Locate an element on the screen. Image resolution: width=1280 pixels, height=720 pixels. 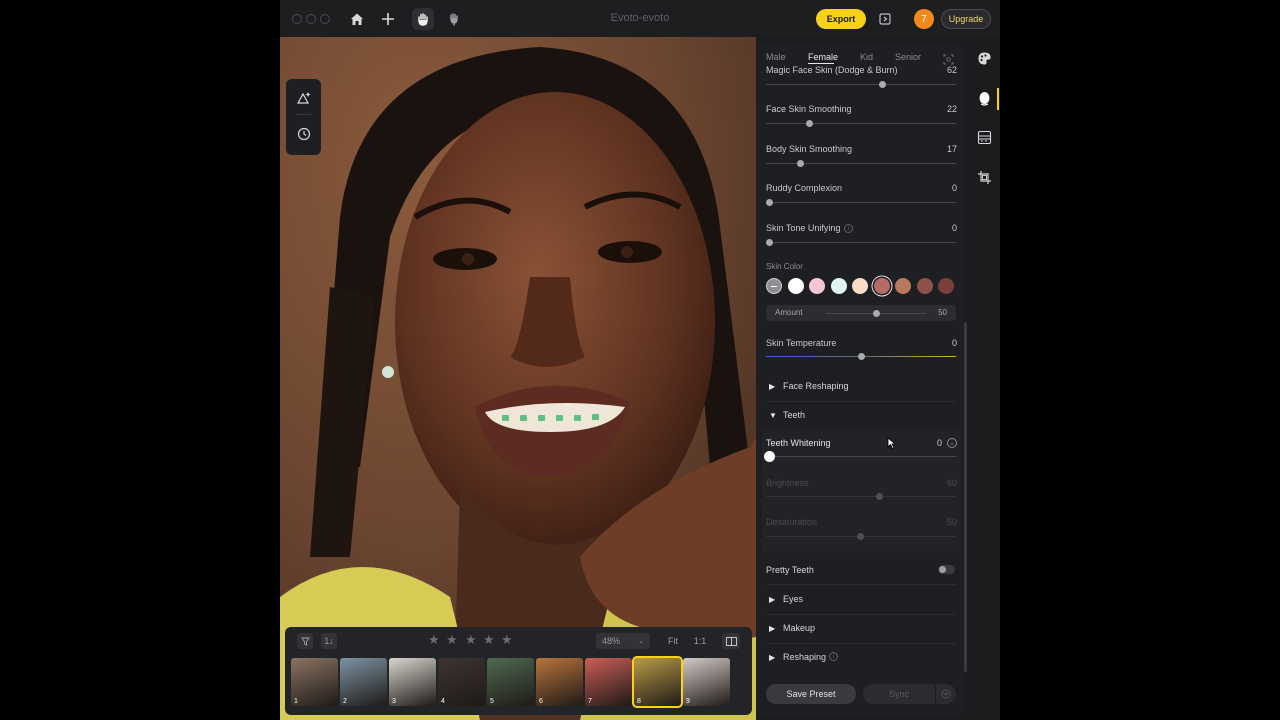
makeup-section: ▶ Makeup is located at coordinates (860, 629).